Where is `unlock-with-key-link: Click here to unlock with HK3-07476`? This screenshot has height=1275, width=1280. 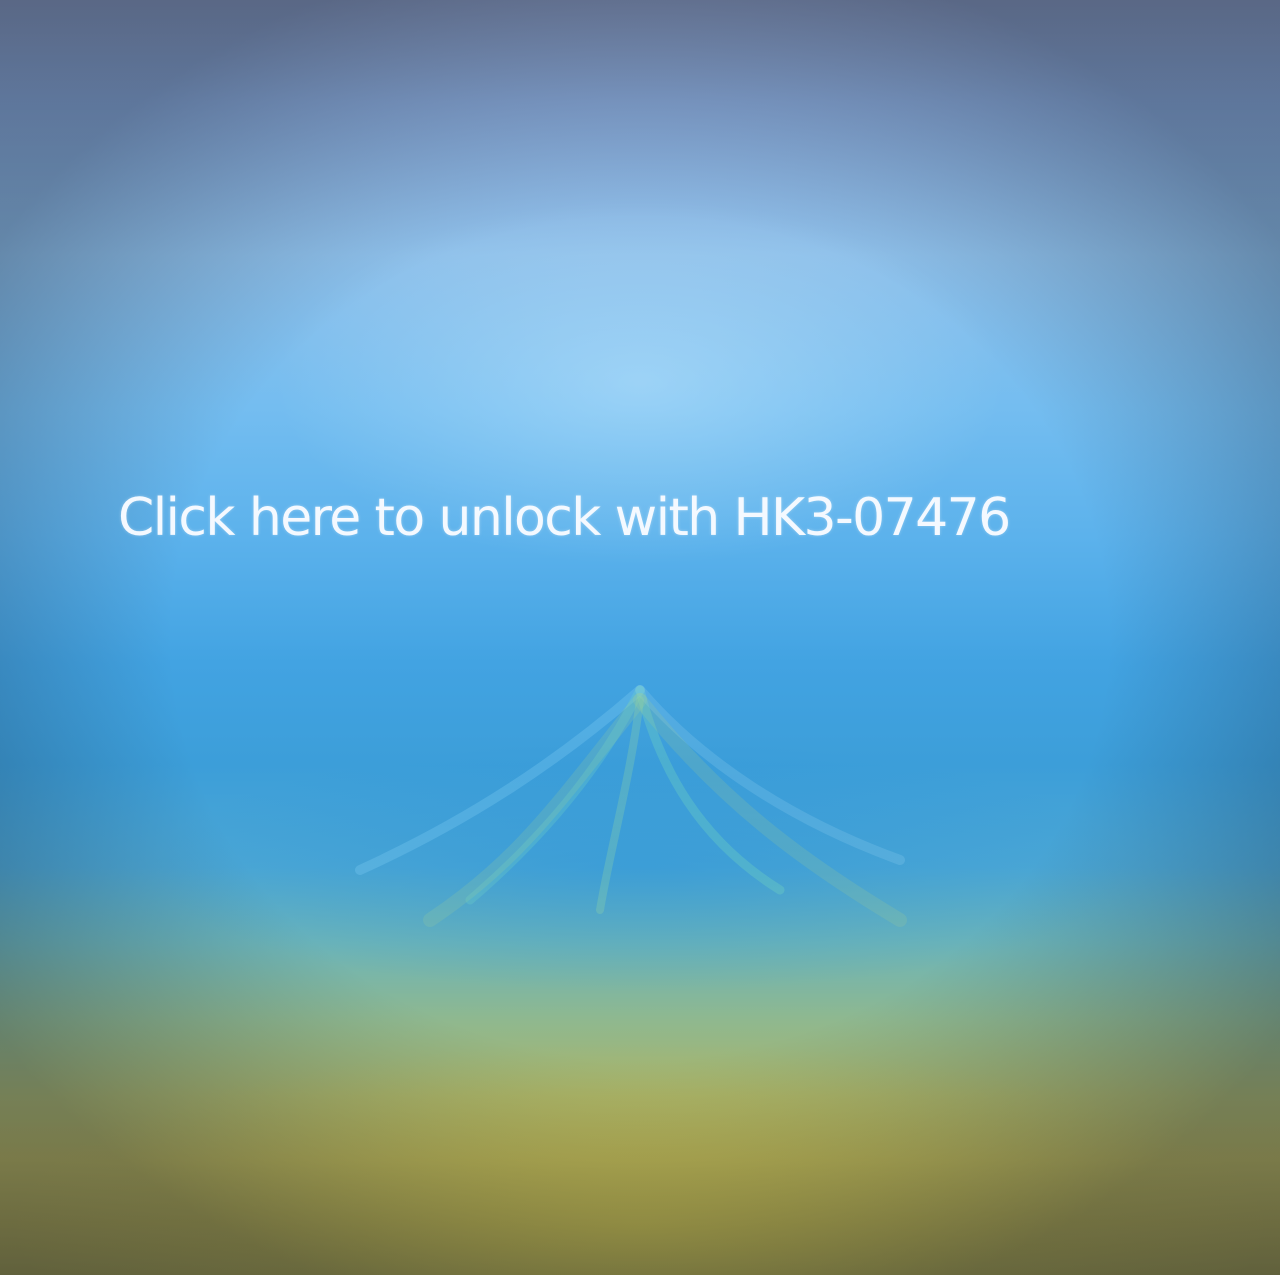
unlock-with-key-link: Click here to unlock with HK3-07476 is located at coordinates (564, 518).